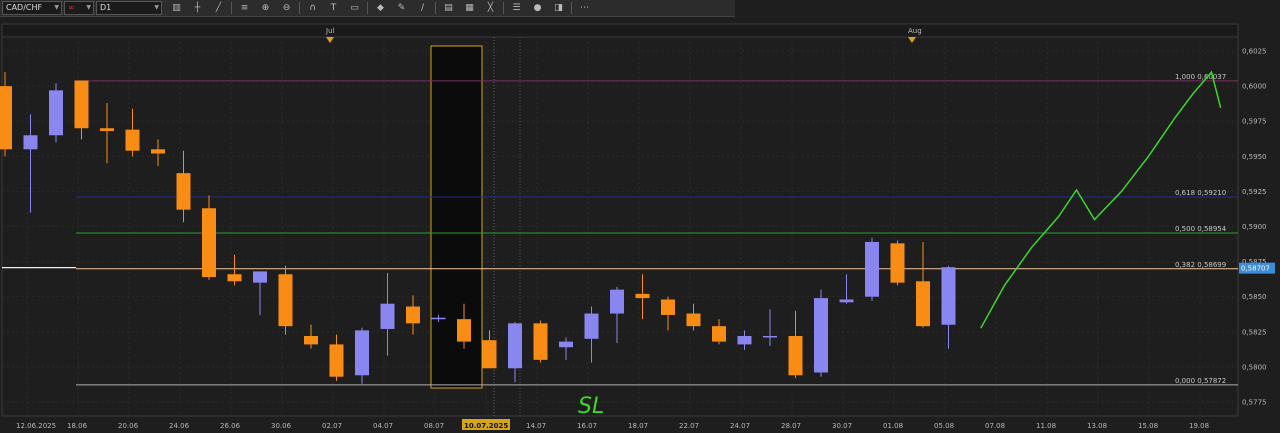  Describe the element at coordinates (791, 426) in the screenshot. I see `x-tick-label: 28.07` at that location.